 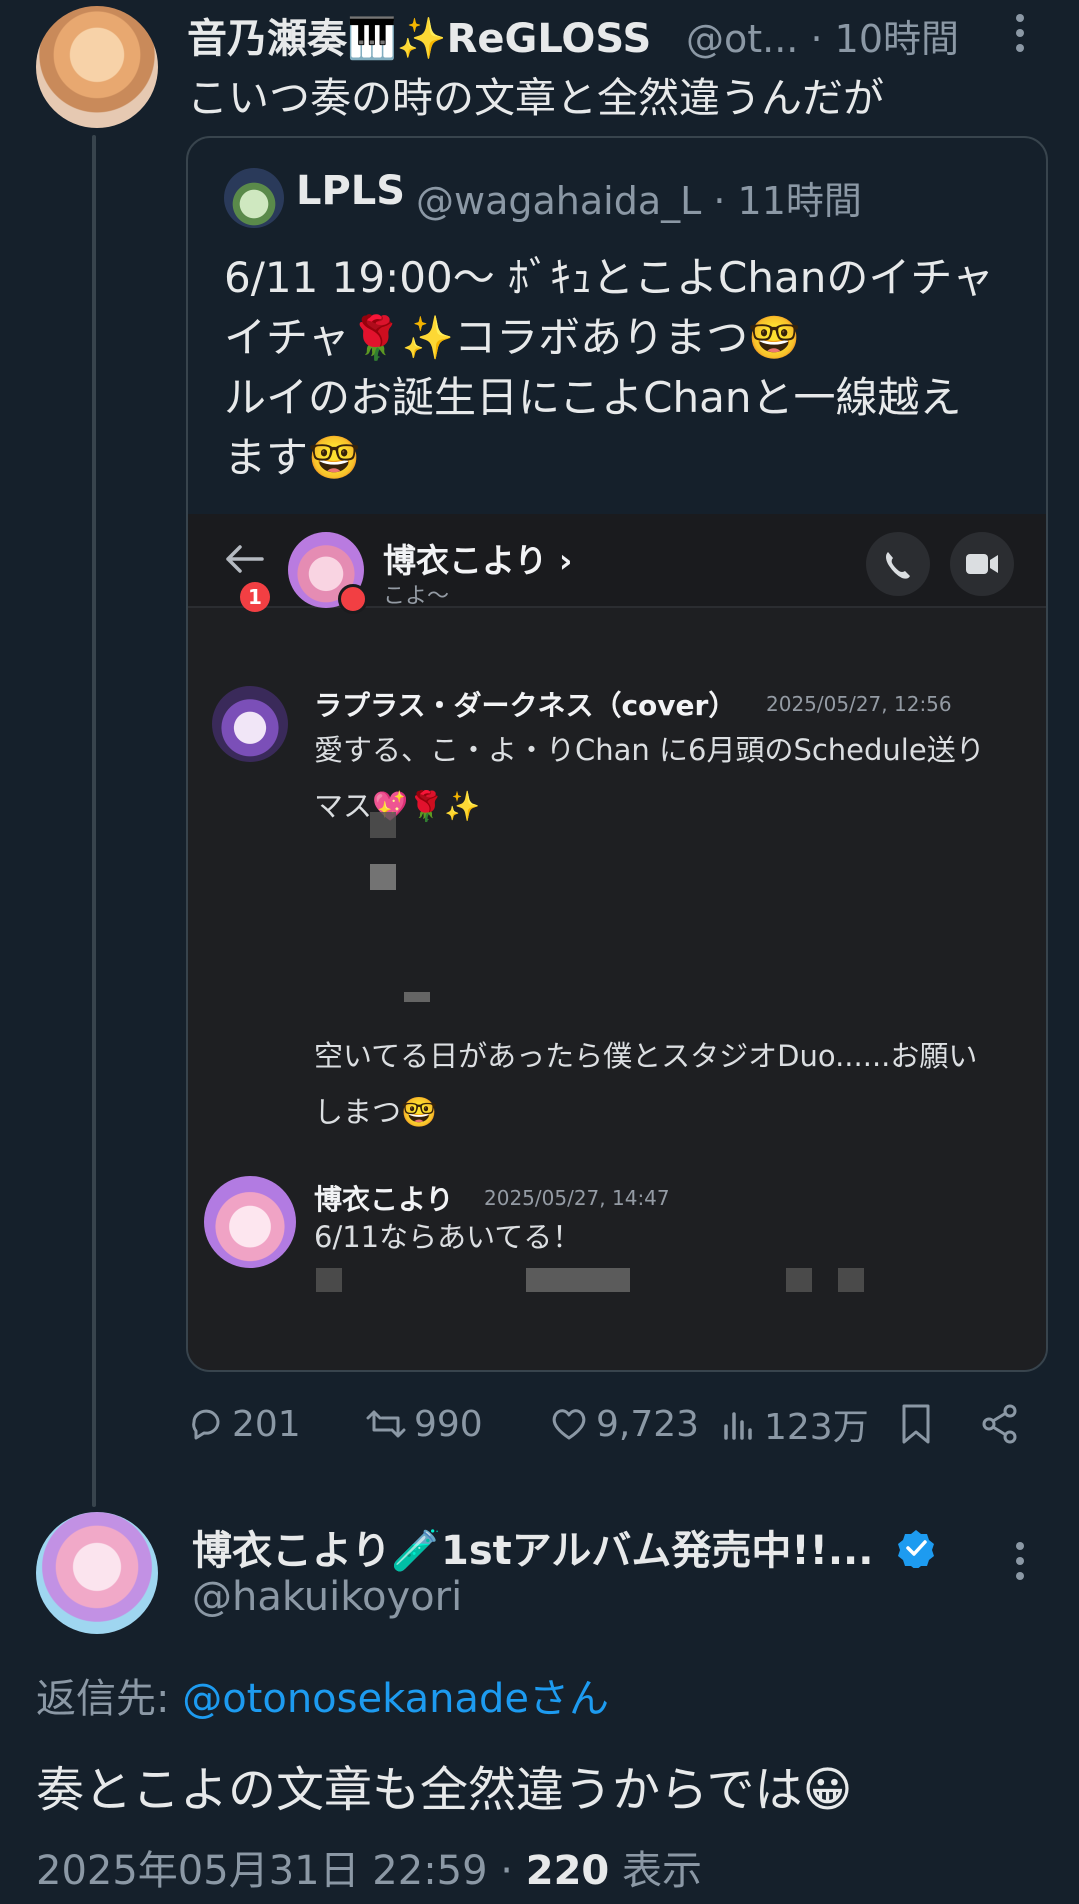 What do you see at coordinates (816, 1427) in the screenshot?
I see `views-count: 123万` at bounding box center [816, 1427].